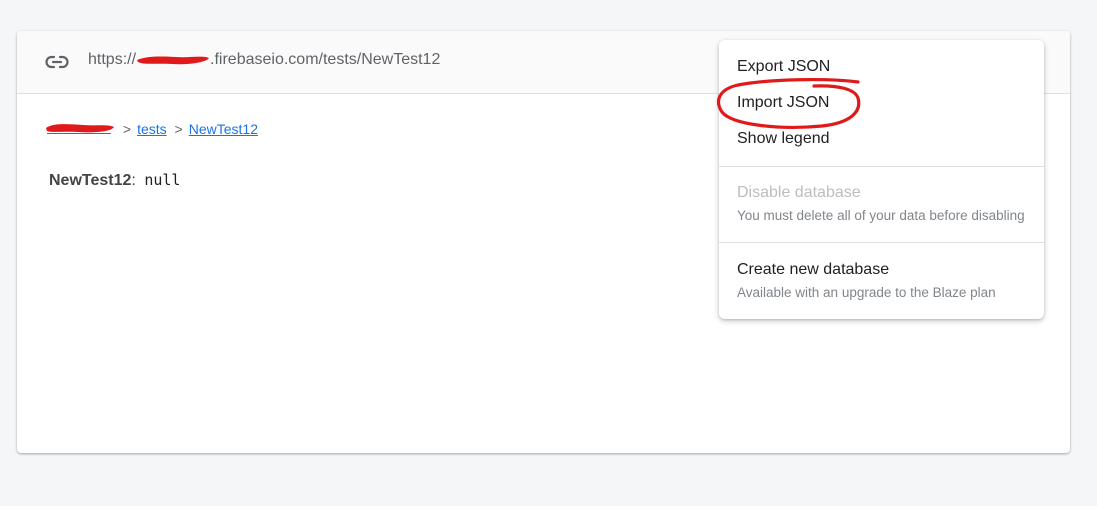  I want to click on breadcrumb-root-redaction, so click(80, 128).